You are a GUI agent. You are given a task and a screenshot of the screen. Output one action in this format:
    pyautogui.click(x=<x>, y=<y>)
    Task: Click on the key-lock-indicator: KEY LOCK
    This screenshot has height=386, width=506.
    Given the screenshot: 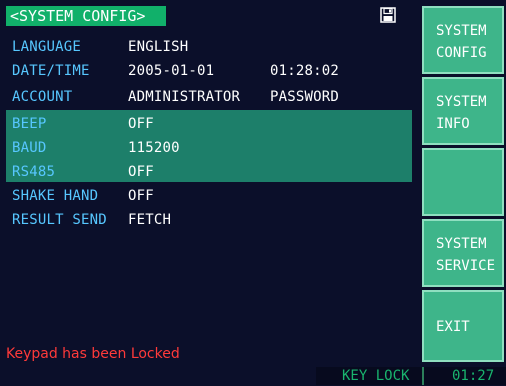 What is the action you would take?
    pyautogui.click(x=376, y=376)
    